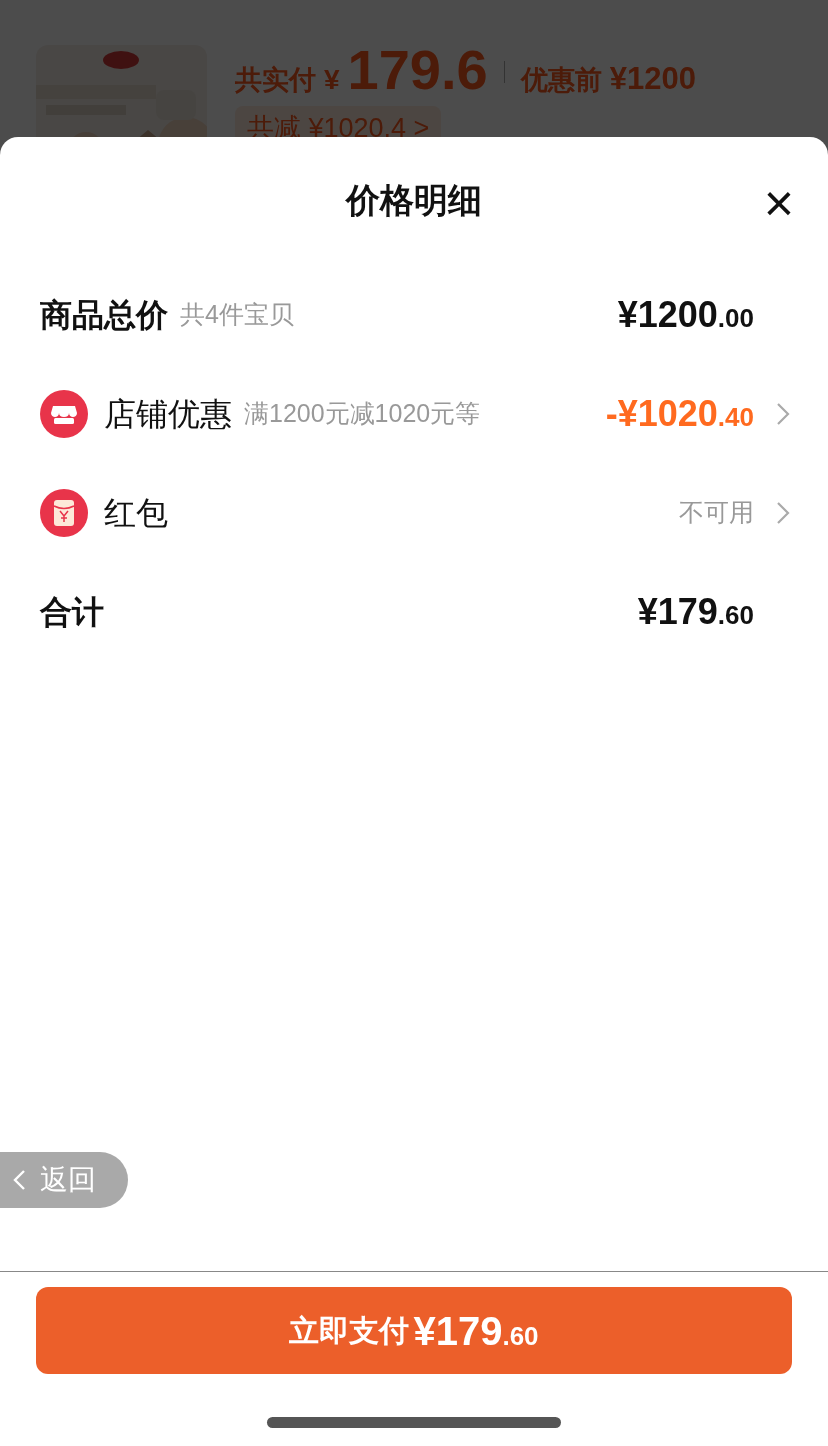  Describe the element at coordinates (778, 203) in the screenshot. I see `close-button: ×` at that location.